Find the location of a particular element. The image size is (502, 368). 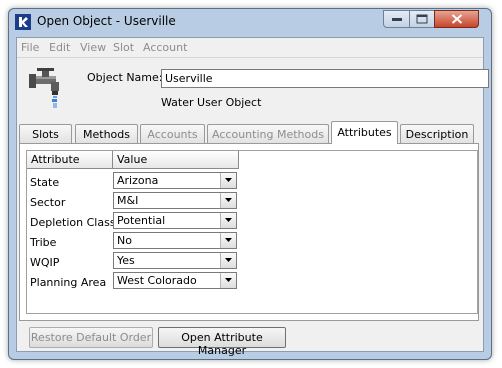

minimize-icon is located at coordinates (396, 19).